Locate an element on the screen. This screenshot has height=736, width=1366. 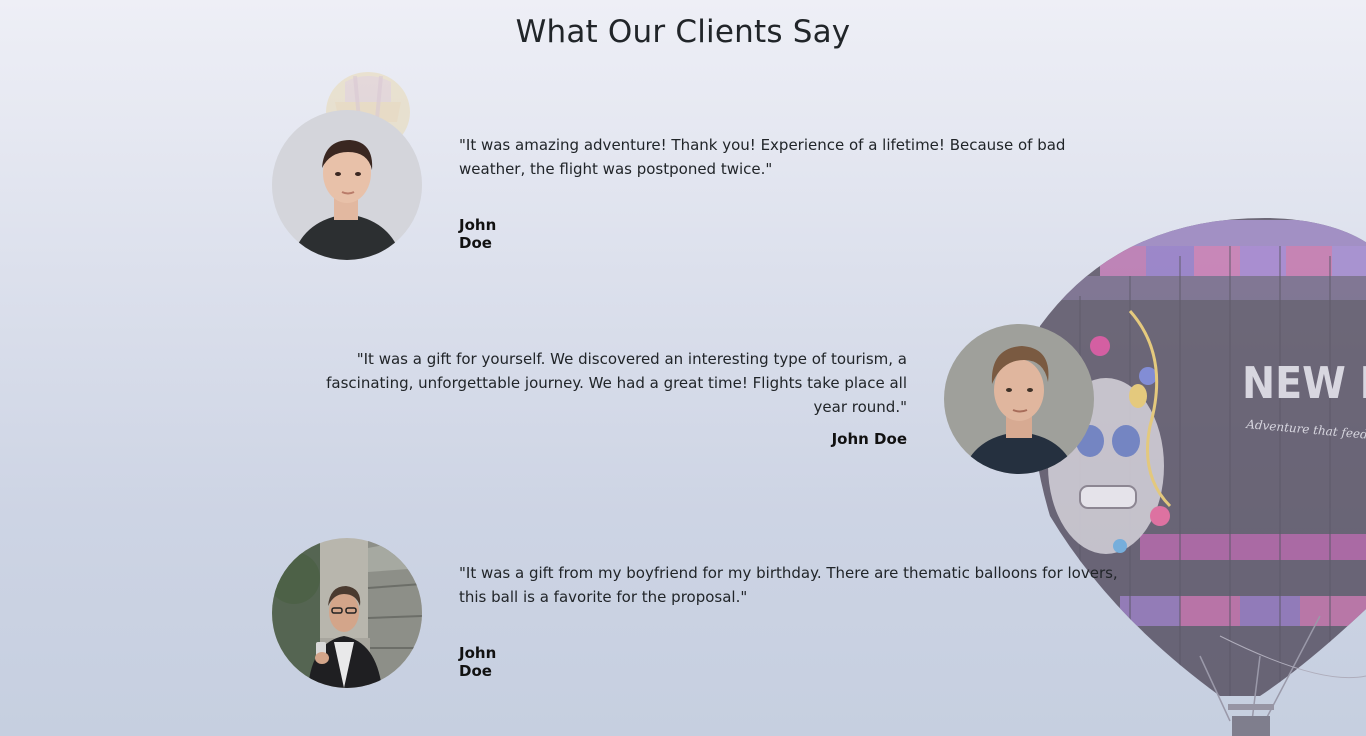
balloon-subtext: Adventure that feeds t is located at coordinates (1305, 430).